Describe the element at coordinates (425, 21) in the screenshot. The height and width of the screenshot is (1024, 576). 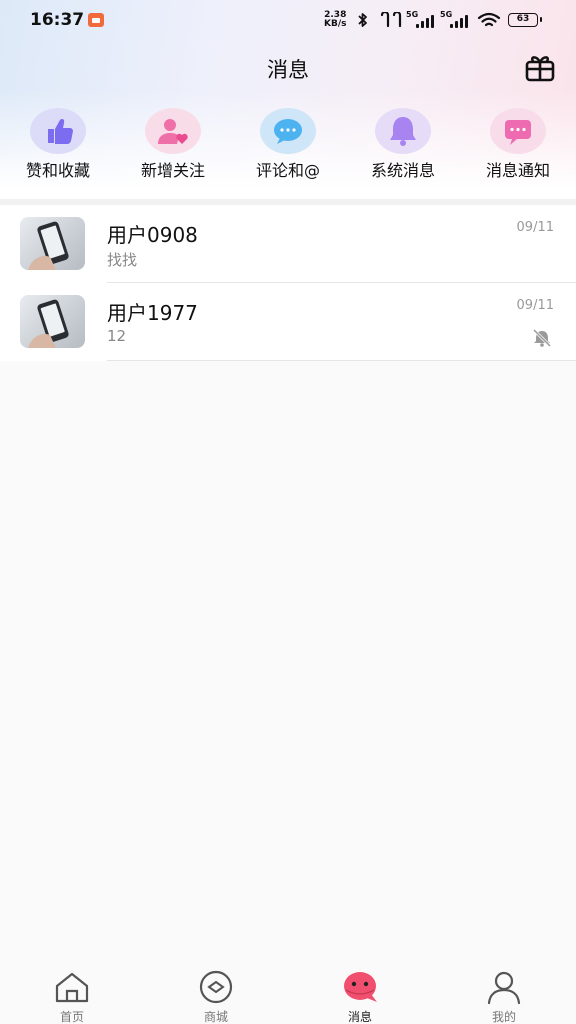
I see `sim1-signal-icon` at that location.